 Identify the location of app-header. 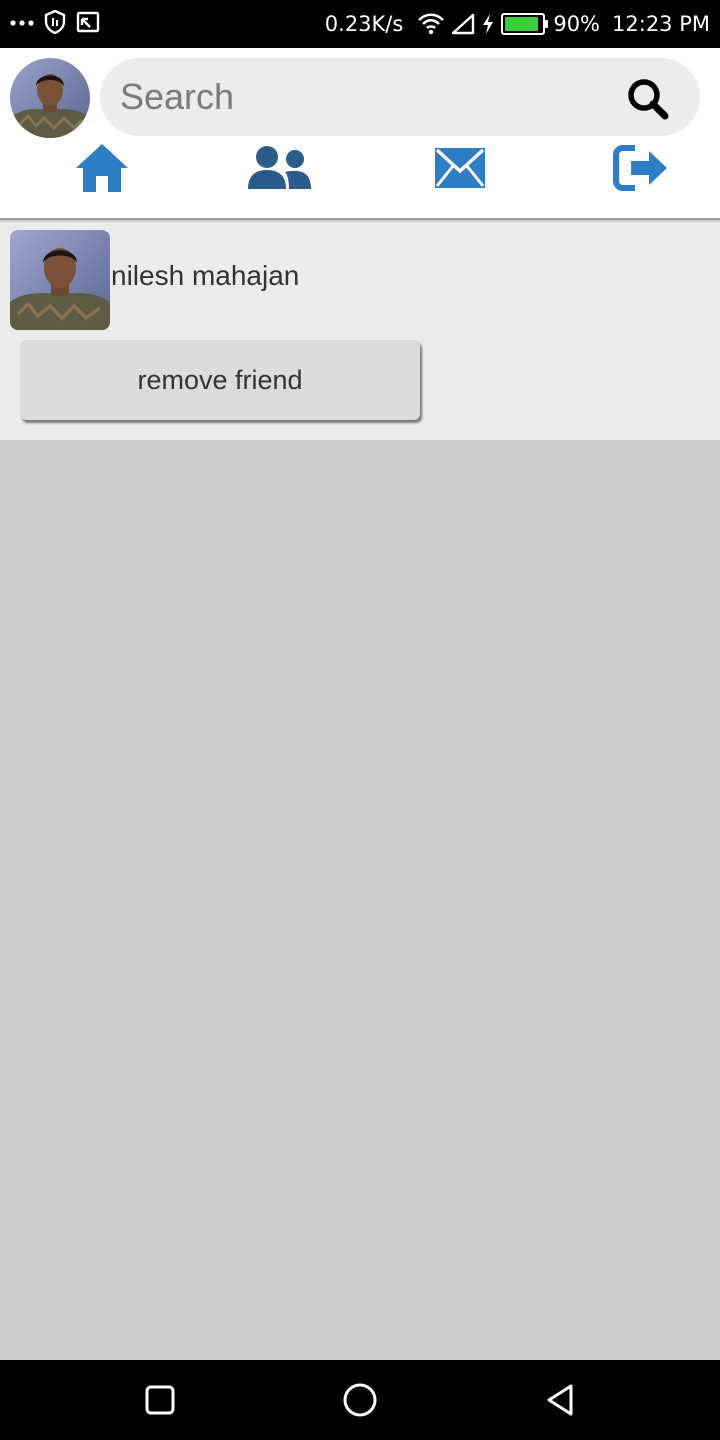
(360, 134).